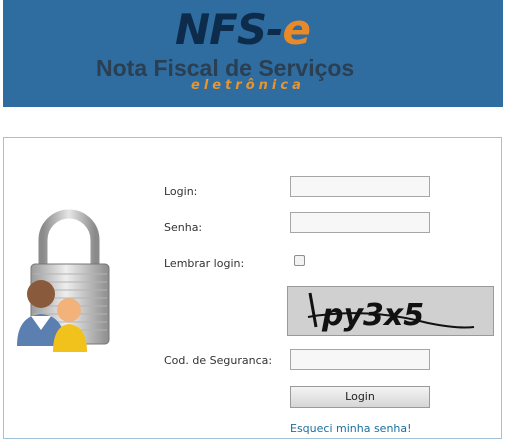 The width and height of the screenshot is (508, 441). Describe the element at coordinates (183, 227) in the screenshot. I see `password-label: Senha:` at that location.